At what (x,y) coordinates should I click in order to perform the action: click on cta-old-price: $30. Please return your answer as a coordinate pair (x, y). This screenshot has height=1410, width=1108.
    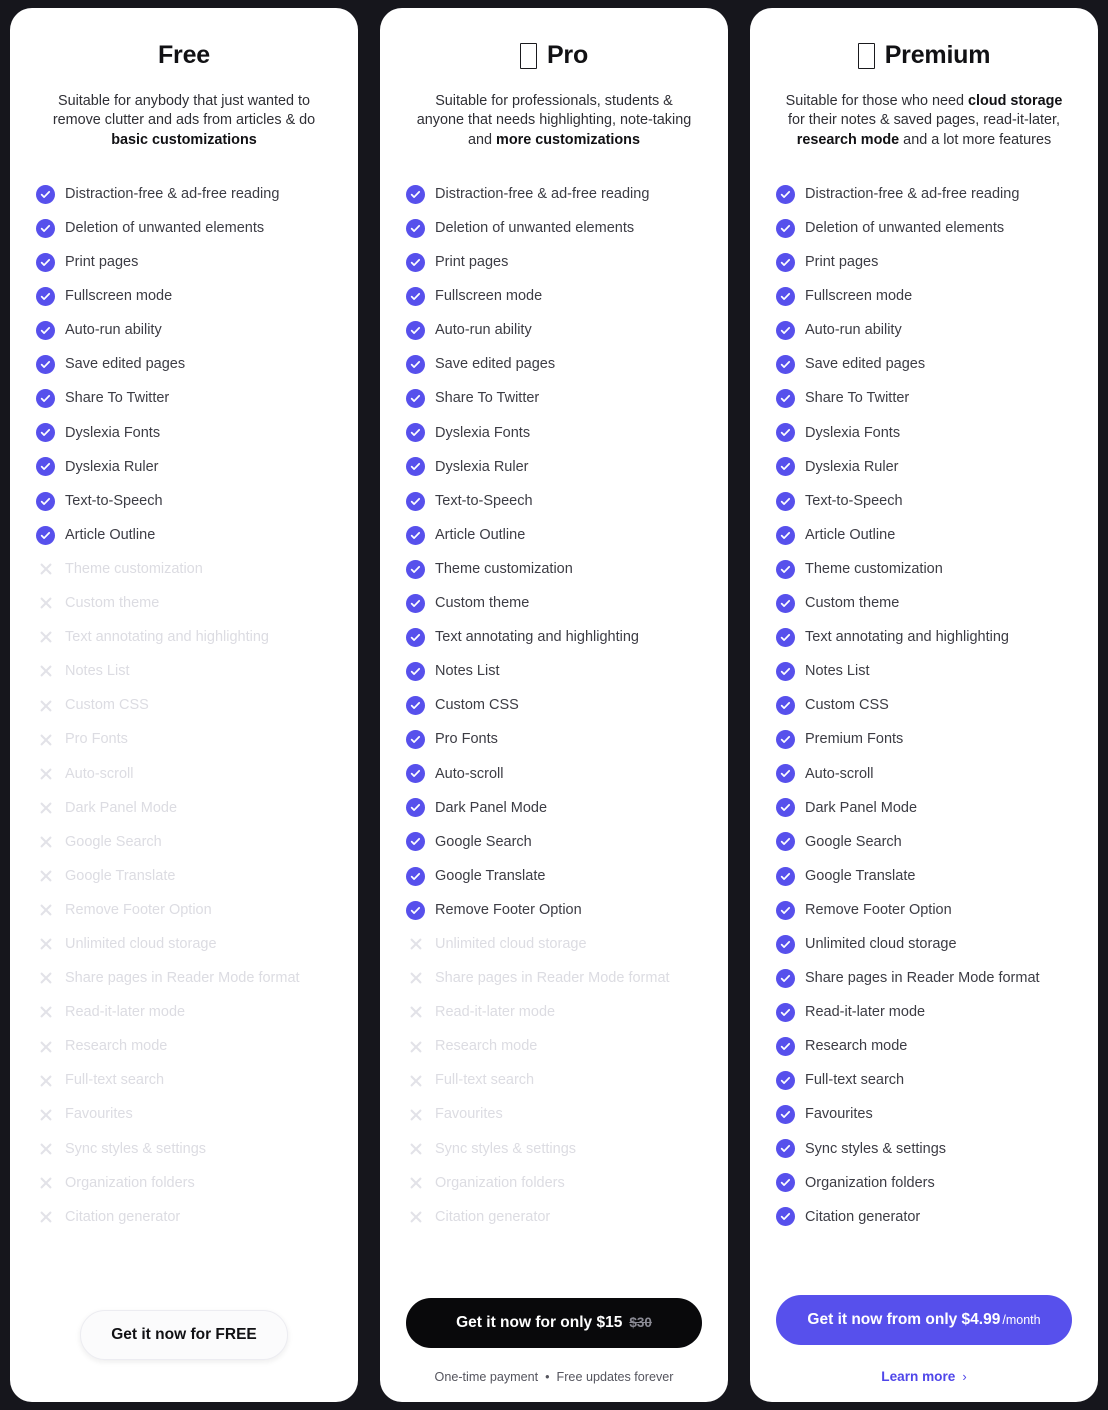
    Looking at the image, I should click on (640, 1322).